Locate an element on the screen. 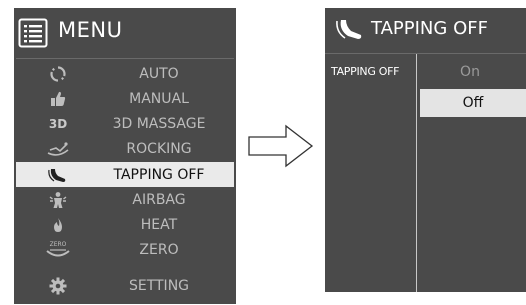 The image size is (526, 305). menu-item-manual: MANUAL is located at coordinates (125, 98).